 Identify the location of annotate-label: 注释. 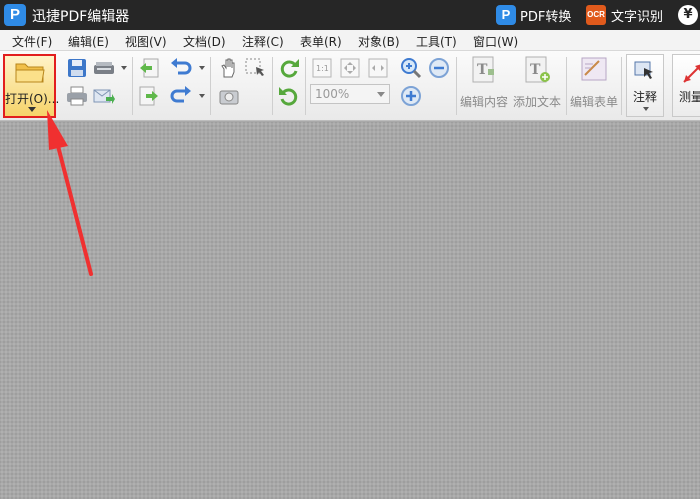
(644, 97).